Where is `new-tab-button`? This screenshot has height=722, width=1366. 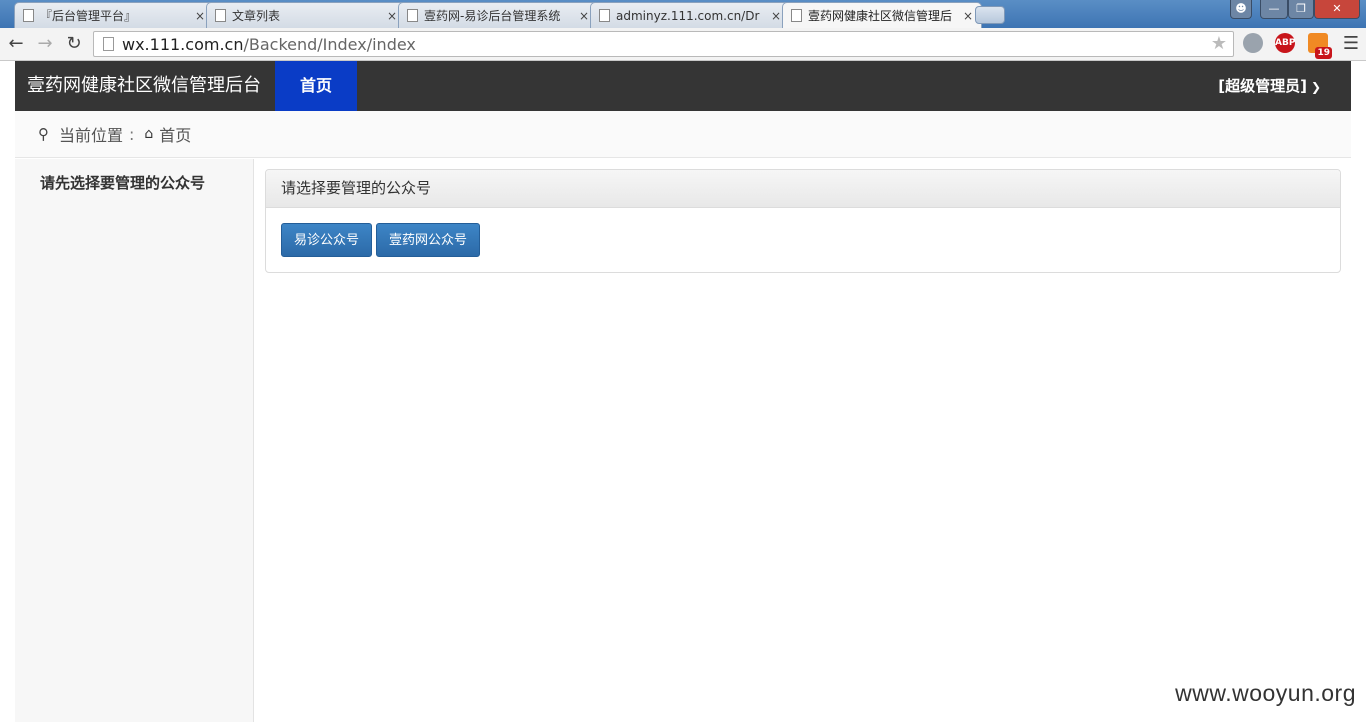
new-tab-button is located at coordinates (990, 15).